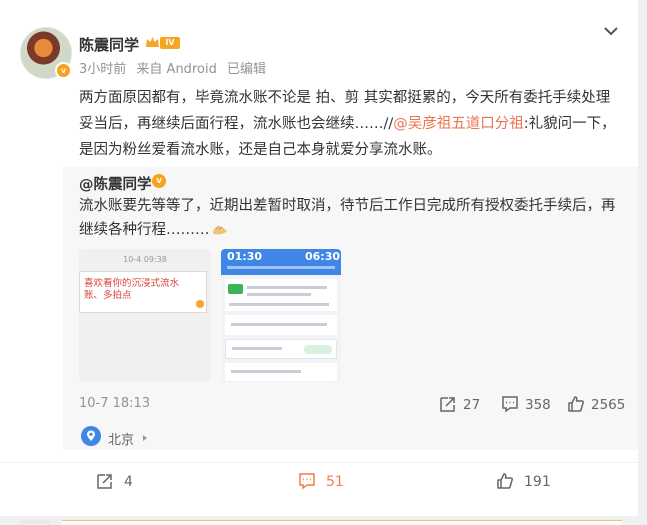  What do you see at coordinates (323, 256) in the screenshot?
I see `image2-arrive-time: 06:30` at bounding box center [323, 256].